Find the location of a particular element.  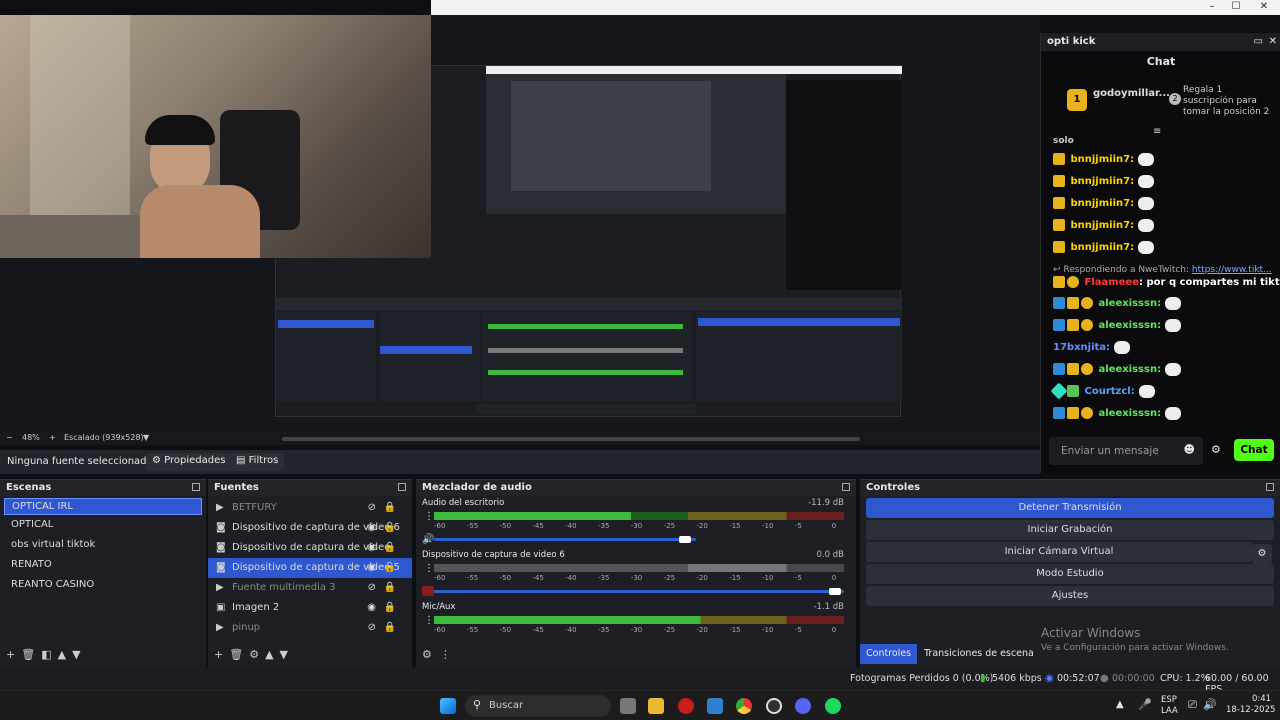

spotify-icon is located at coordinates (833, 706).